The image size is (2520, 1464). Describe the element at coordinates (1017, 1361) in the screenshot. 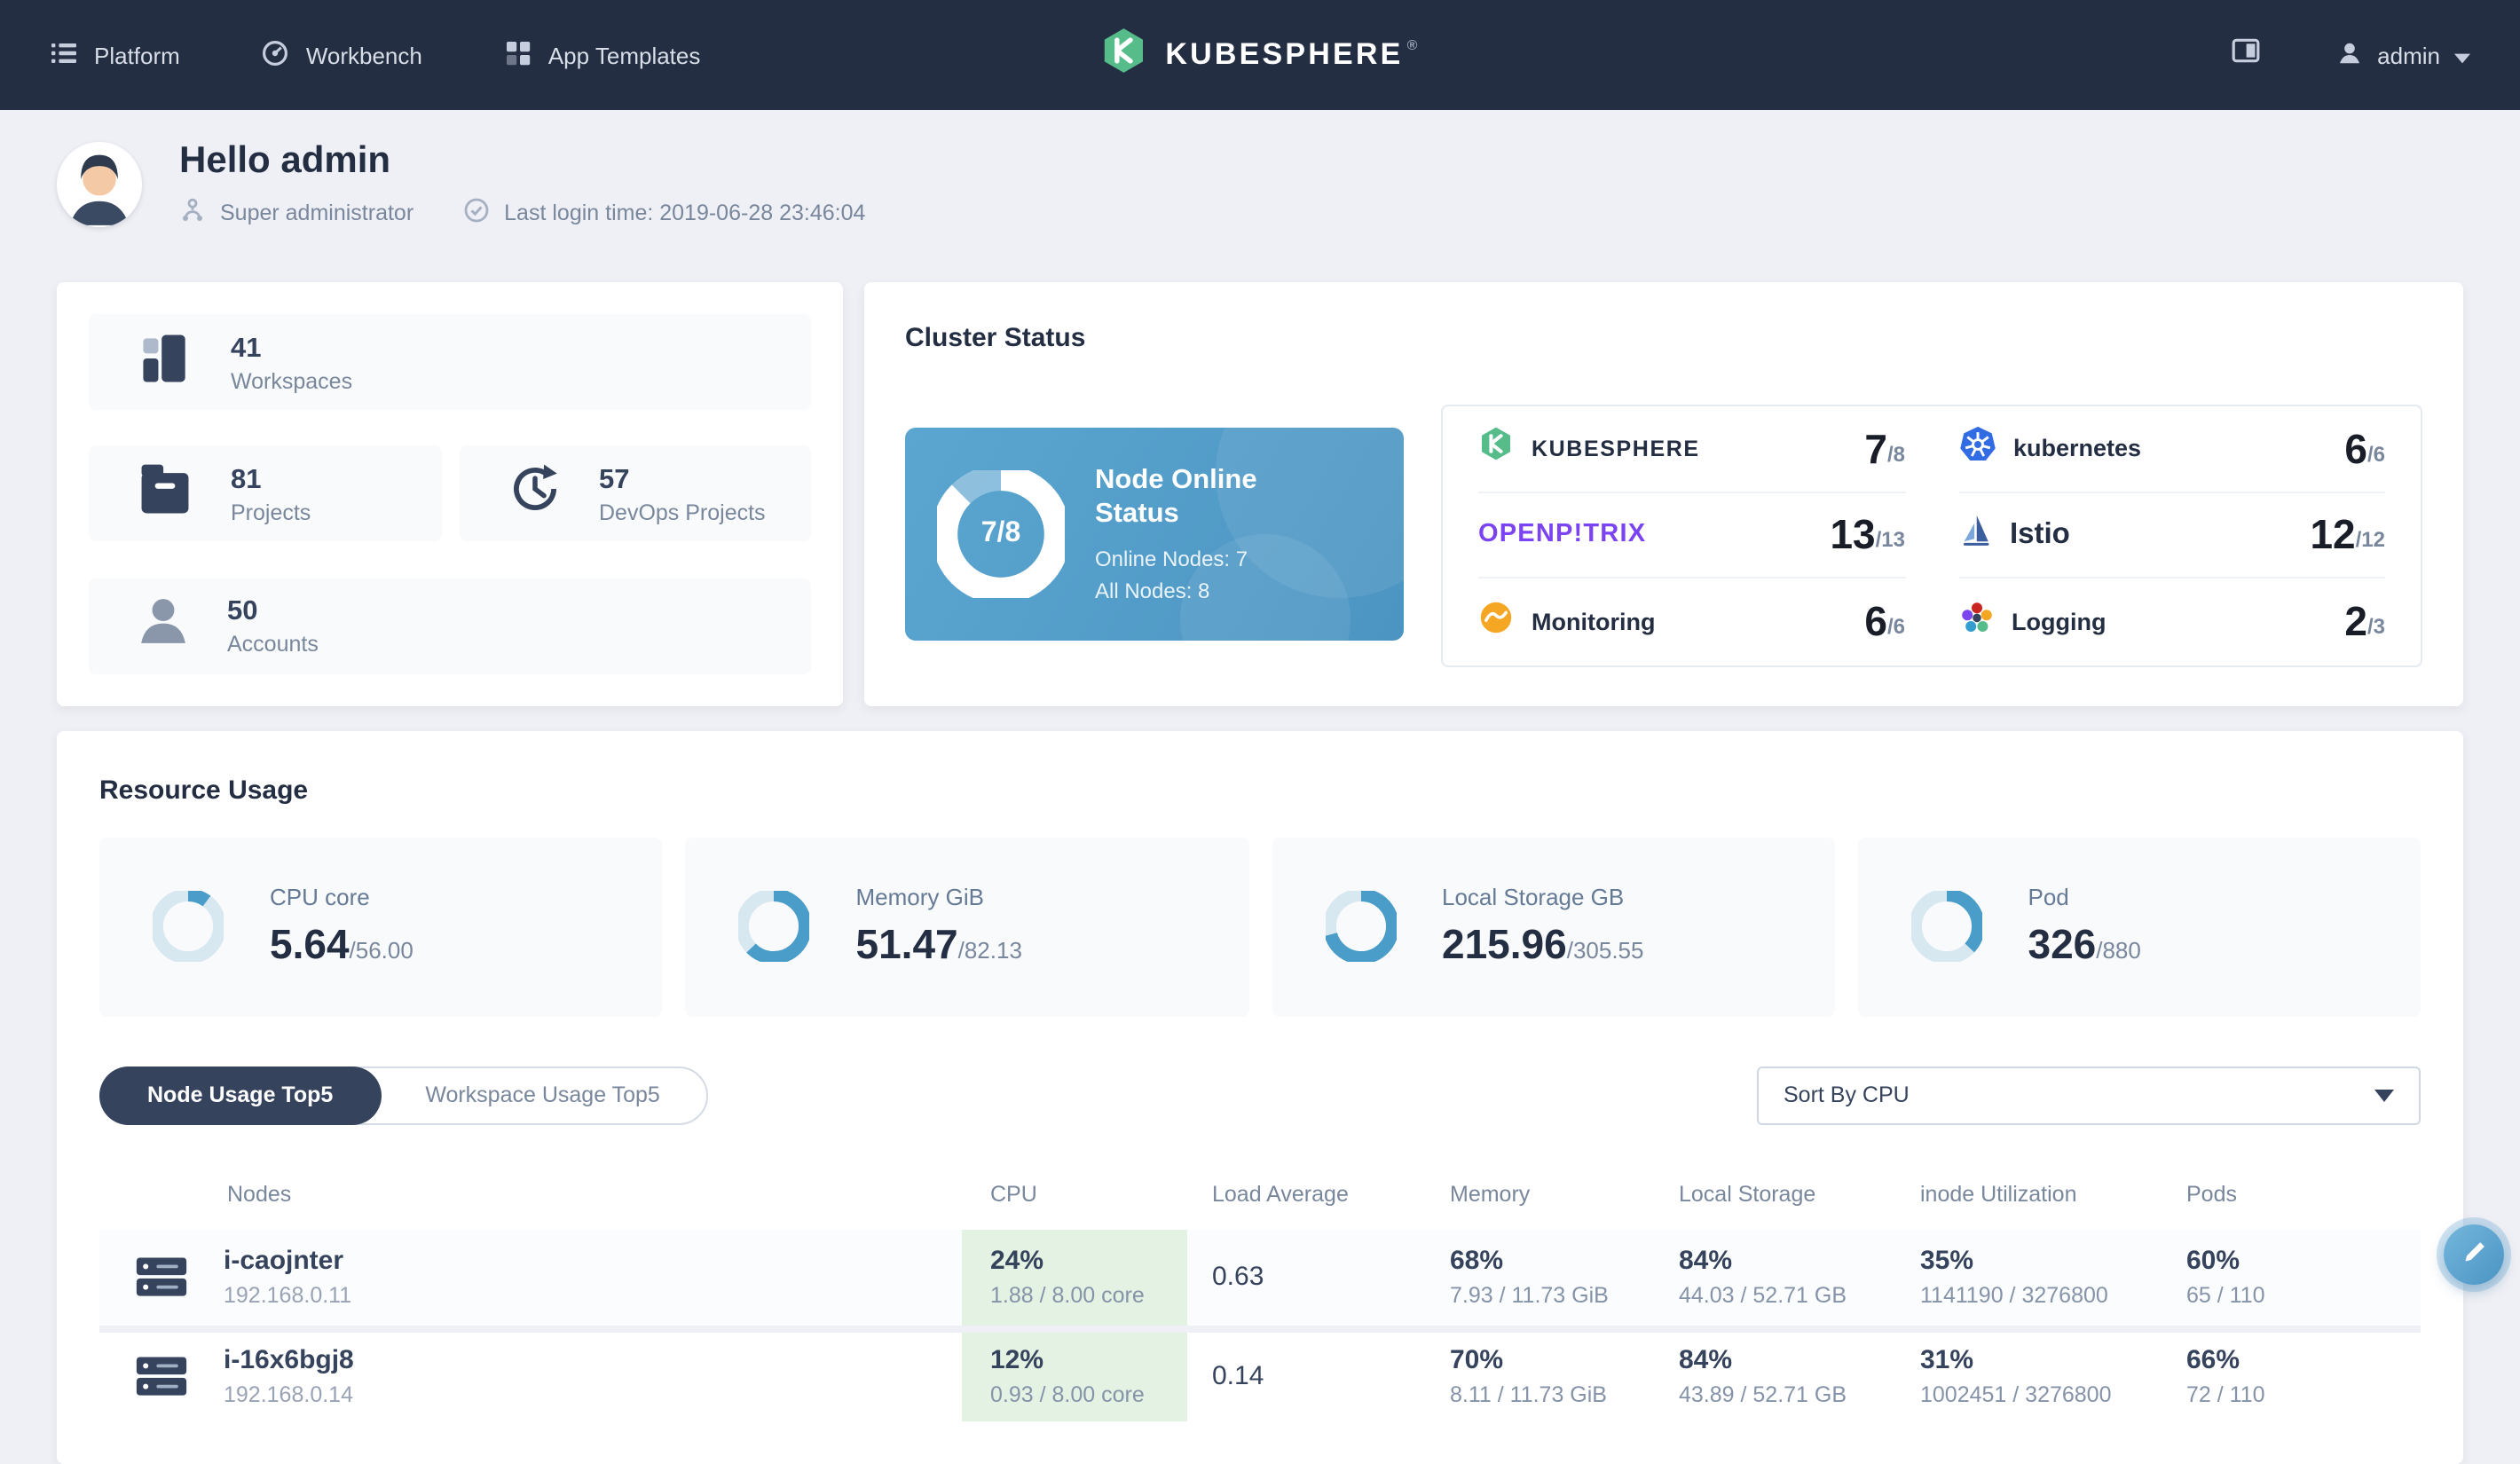

I see `cpu-percent: 12%` at that location.